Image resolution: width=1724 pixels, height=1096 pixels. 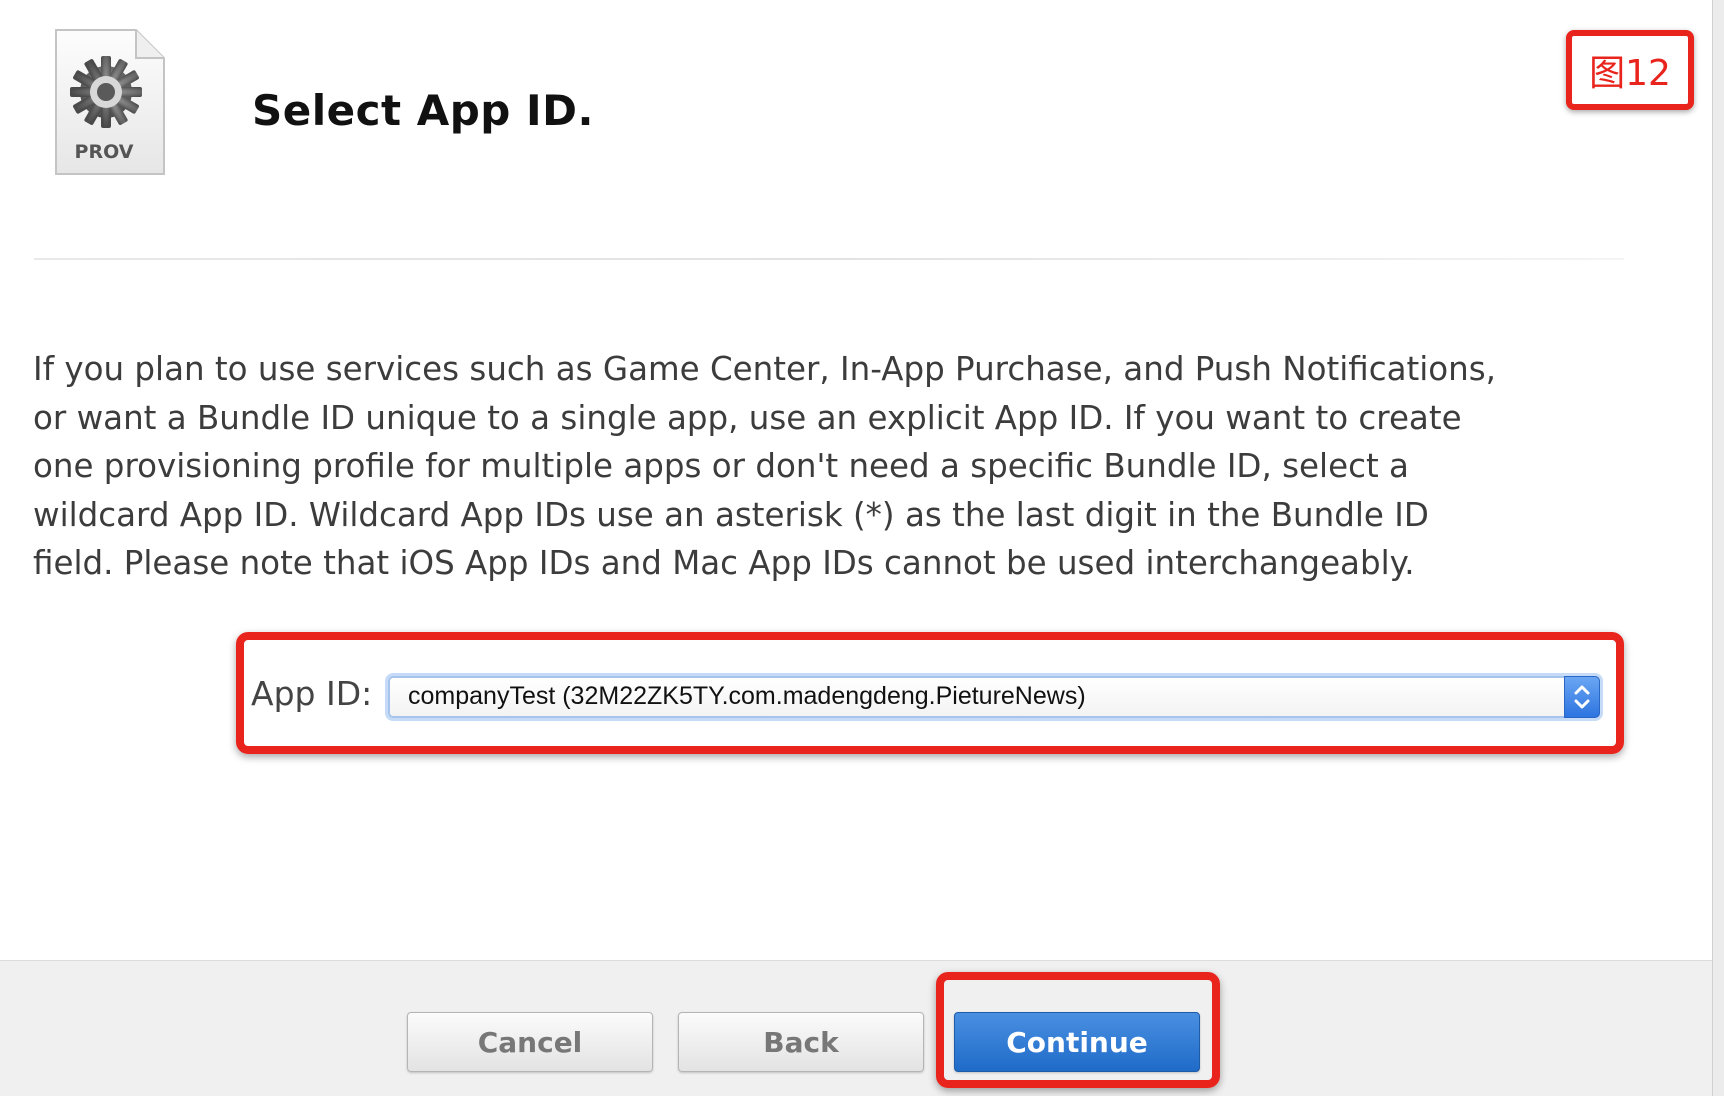 What do you see at coordinates (1630, 73) in the screenshot?
I see `figure-annotation-label: 图12` at bounding box center [1630, 73].